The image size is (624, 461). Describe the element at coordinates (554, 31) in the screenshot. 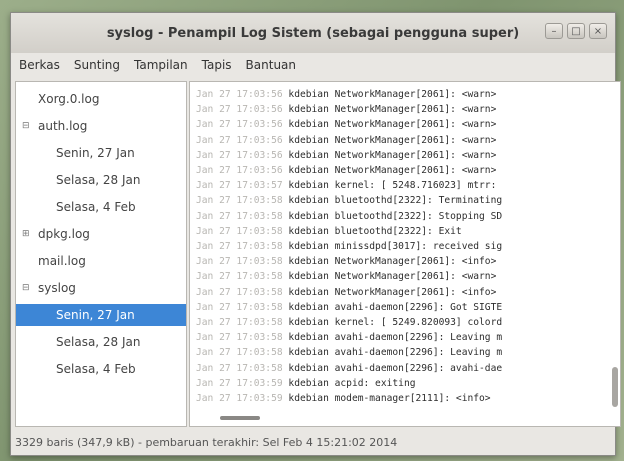

I see `minimize-button: –` at that location.